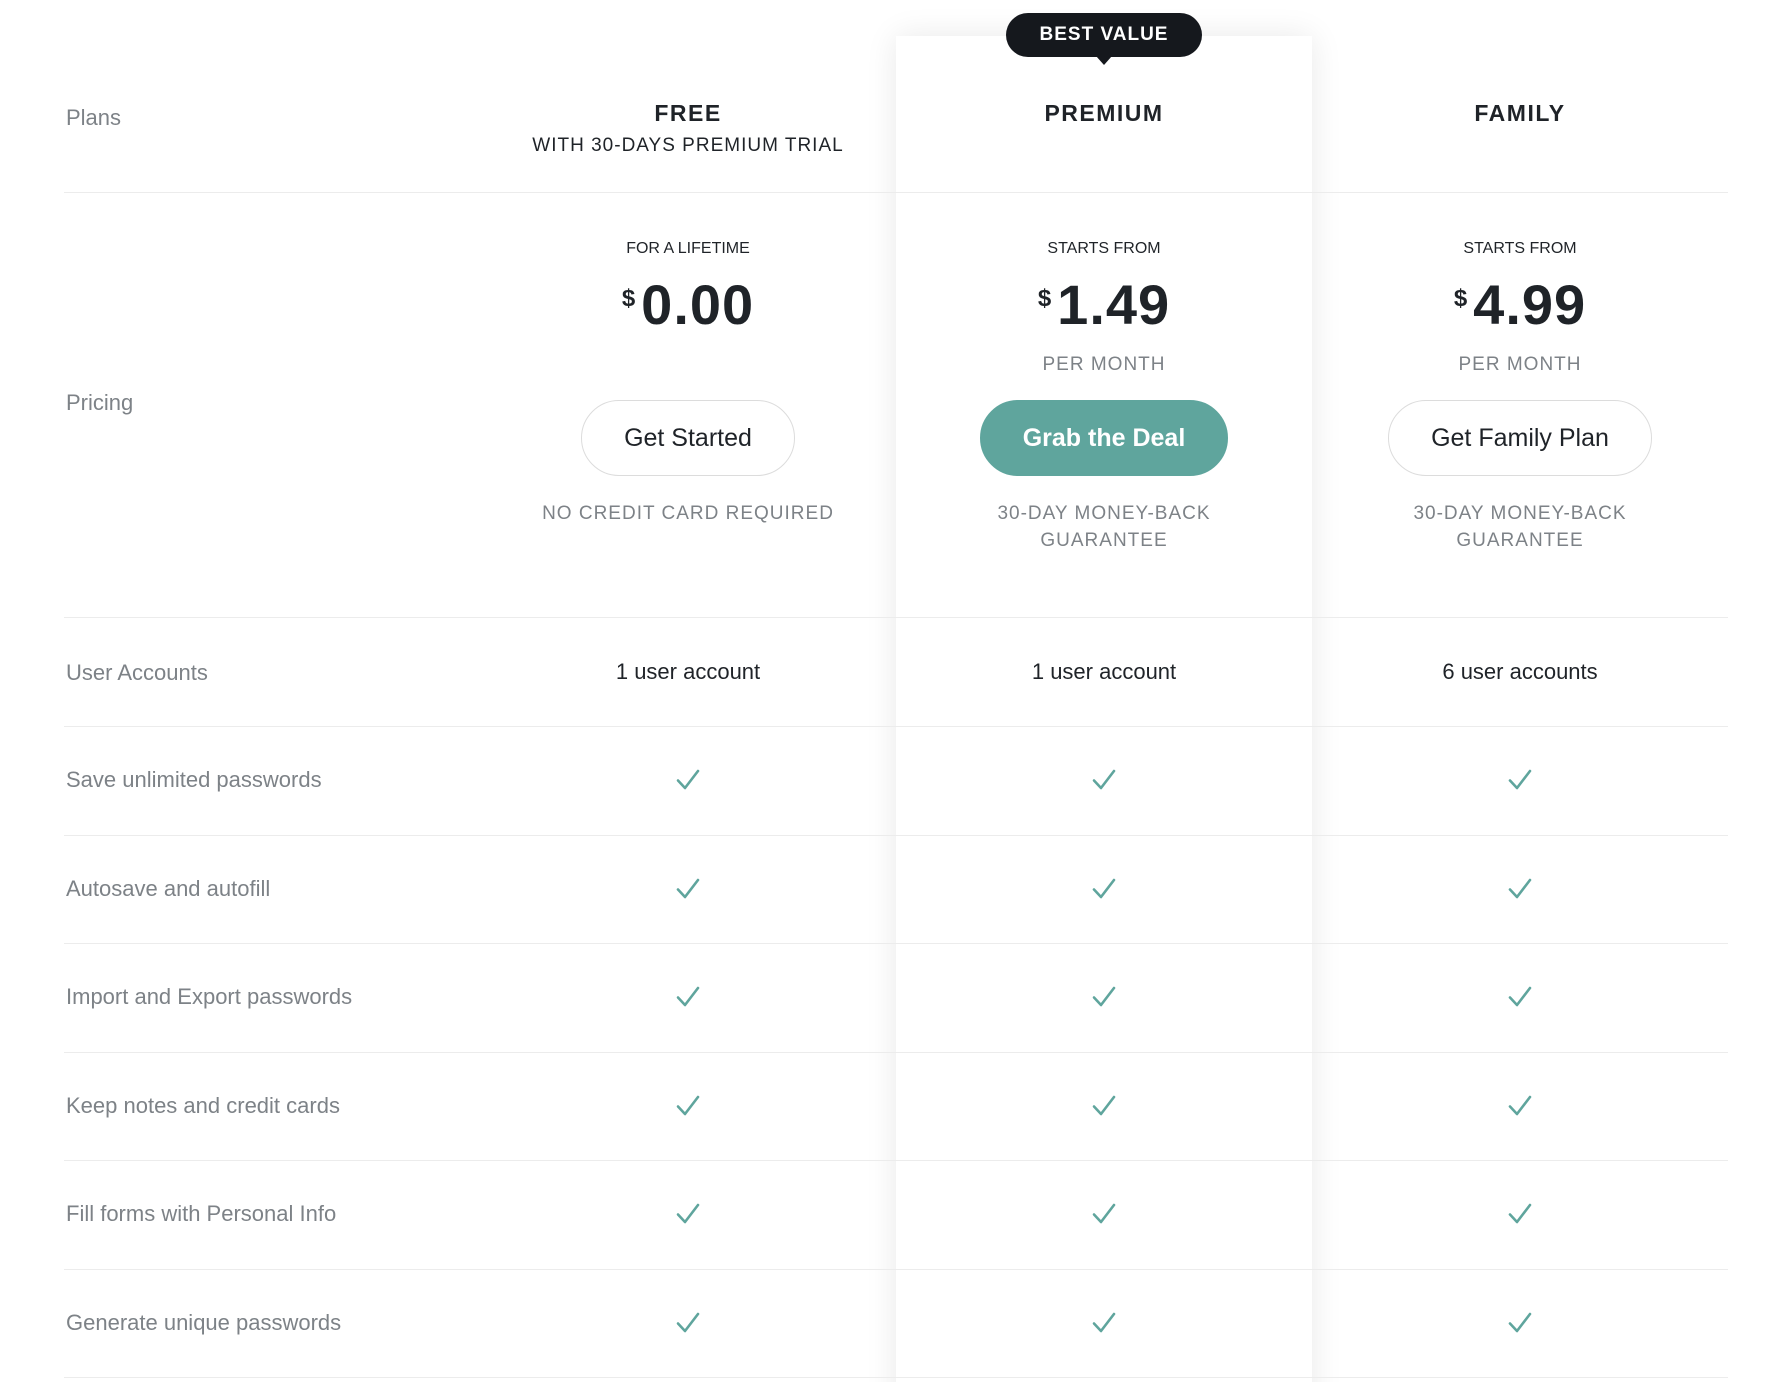  Describe the element at coordinates (201, 1214) in the screenshot. I see `feature-label: Fill forms with Personal Info` at that location.